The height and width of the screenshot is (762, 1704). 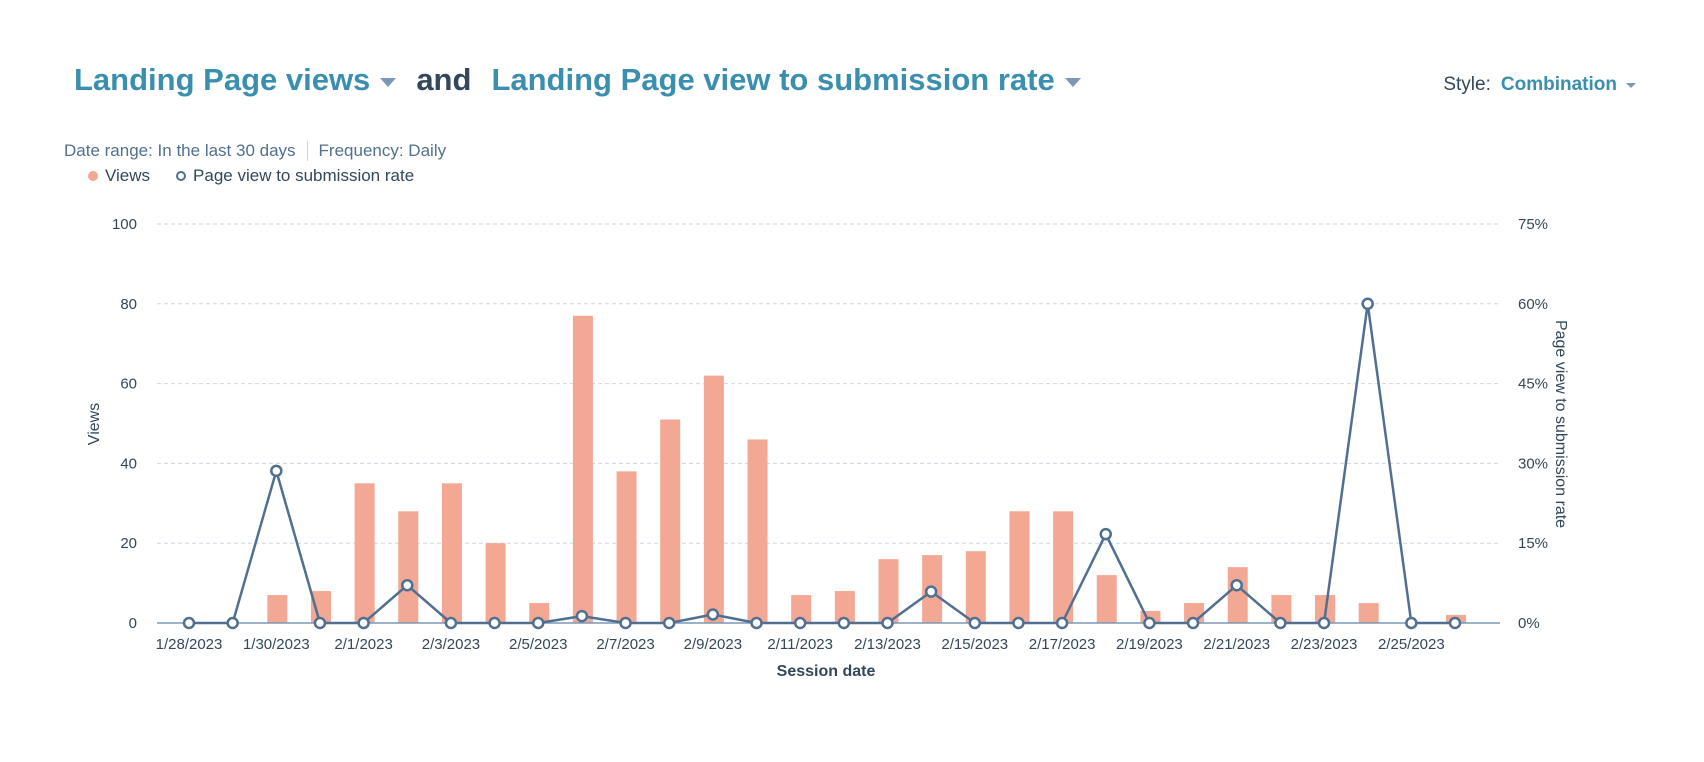 What do you see at coordinates (1533, 224) in the screenshot?
I see `y-tick-right: 75%` at bounding box center [1533, 224].